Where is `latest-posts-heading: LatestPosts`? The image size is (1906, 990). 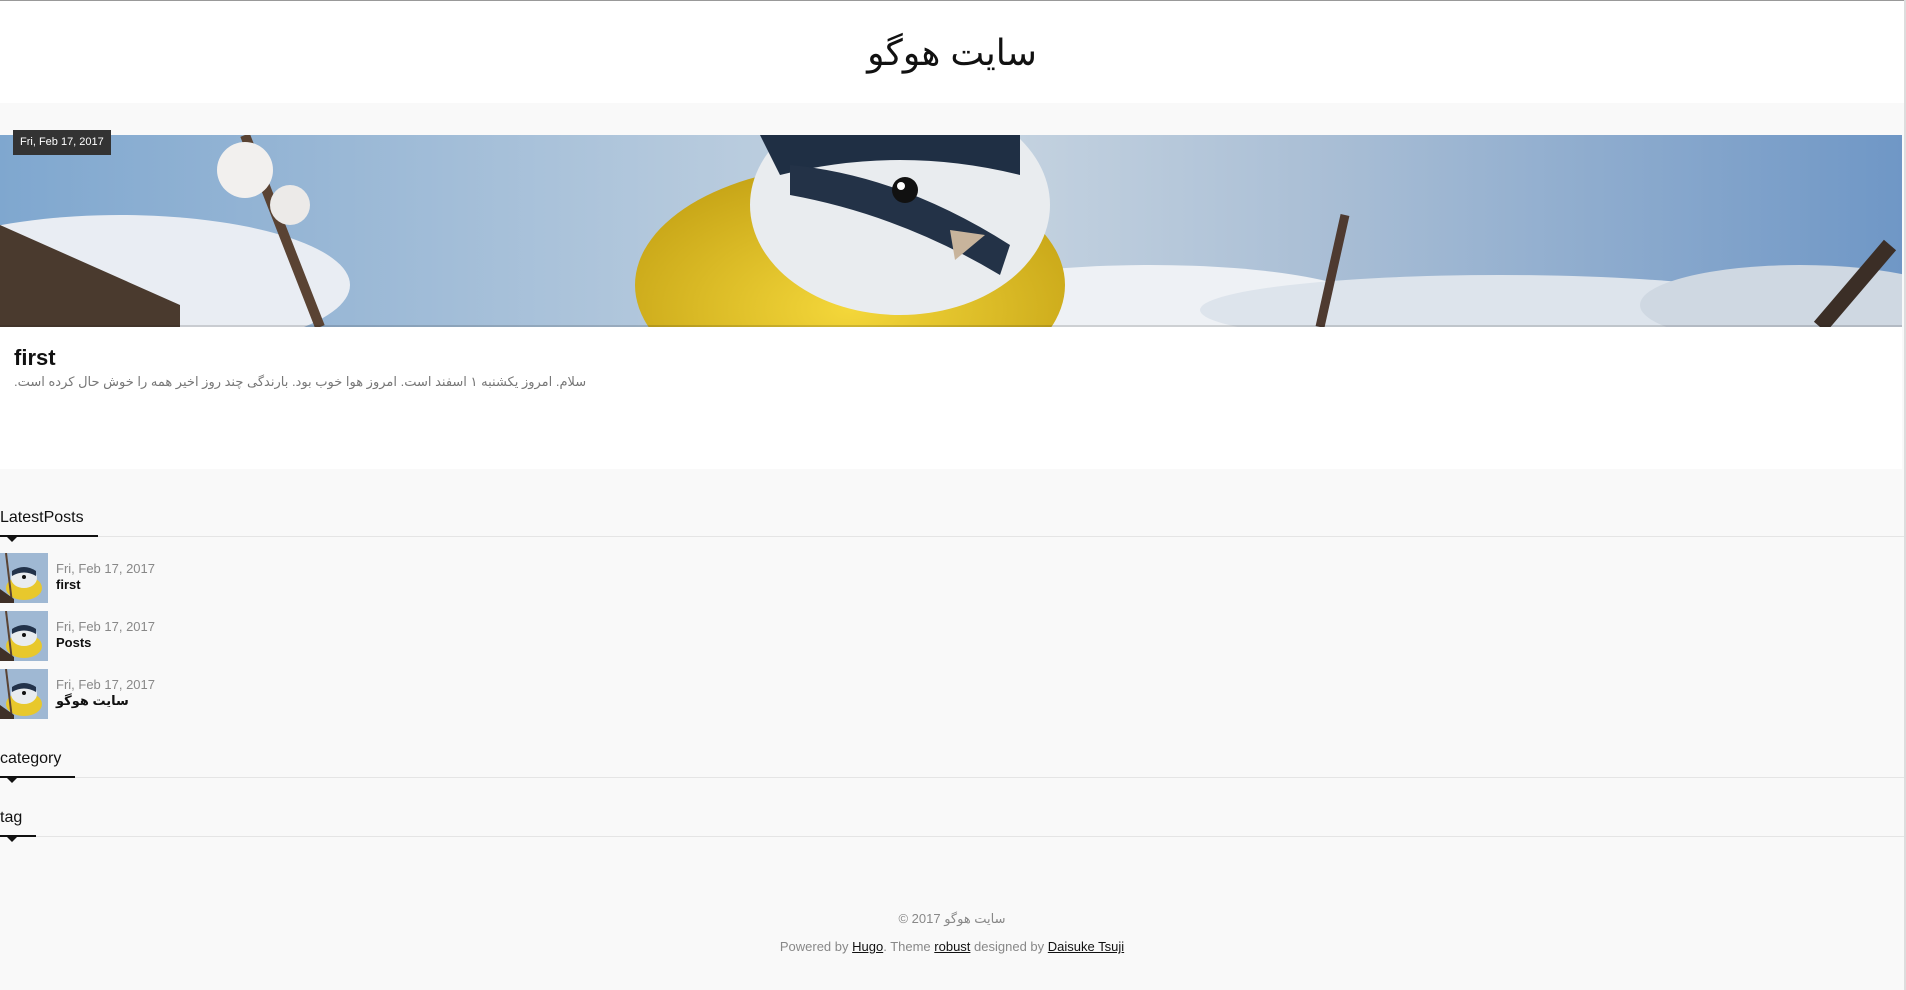 latest-posts-heading: LatestPosts is located at coordinates (42, 517).